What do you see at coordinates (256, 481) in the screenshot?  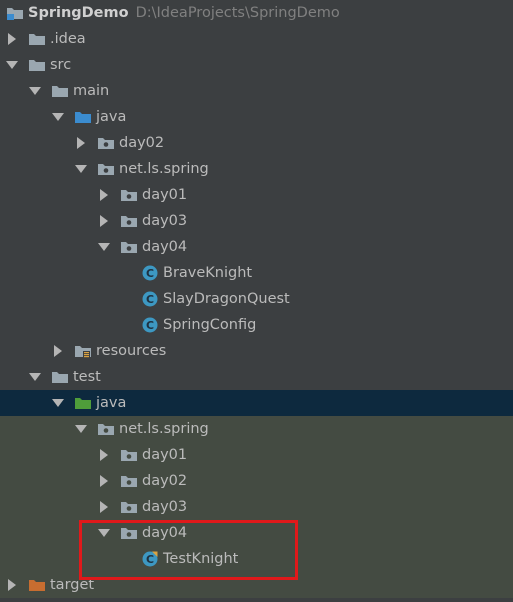 I see `tree-row-test-day02: day02` at bounding box center [256, 481].